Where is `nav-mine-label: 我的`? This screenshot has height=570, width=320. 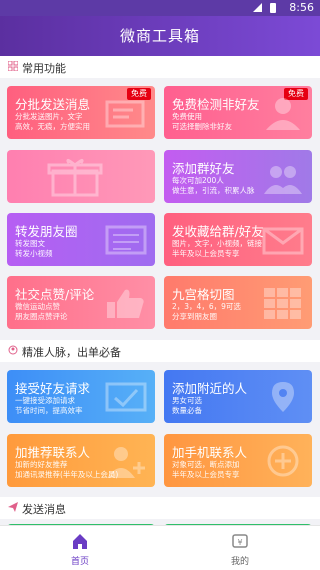 nav-mine-label: 我的 is located at coordinates (239, 562).